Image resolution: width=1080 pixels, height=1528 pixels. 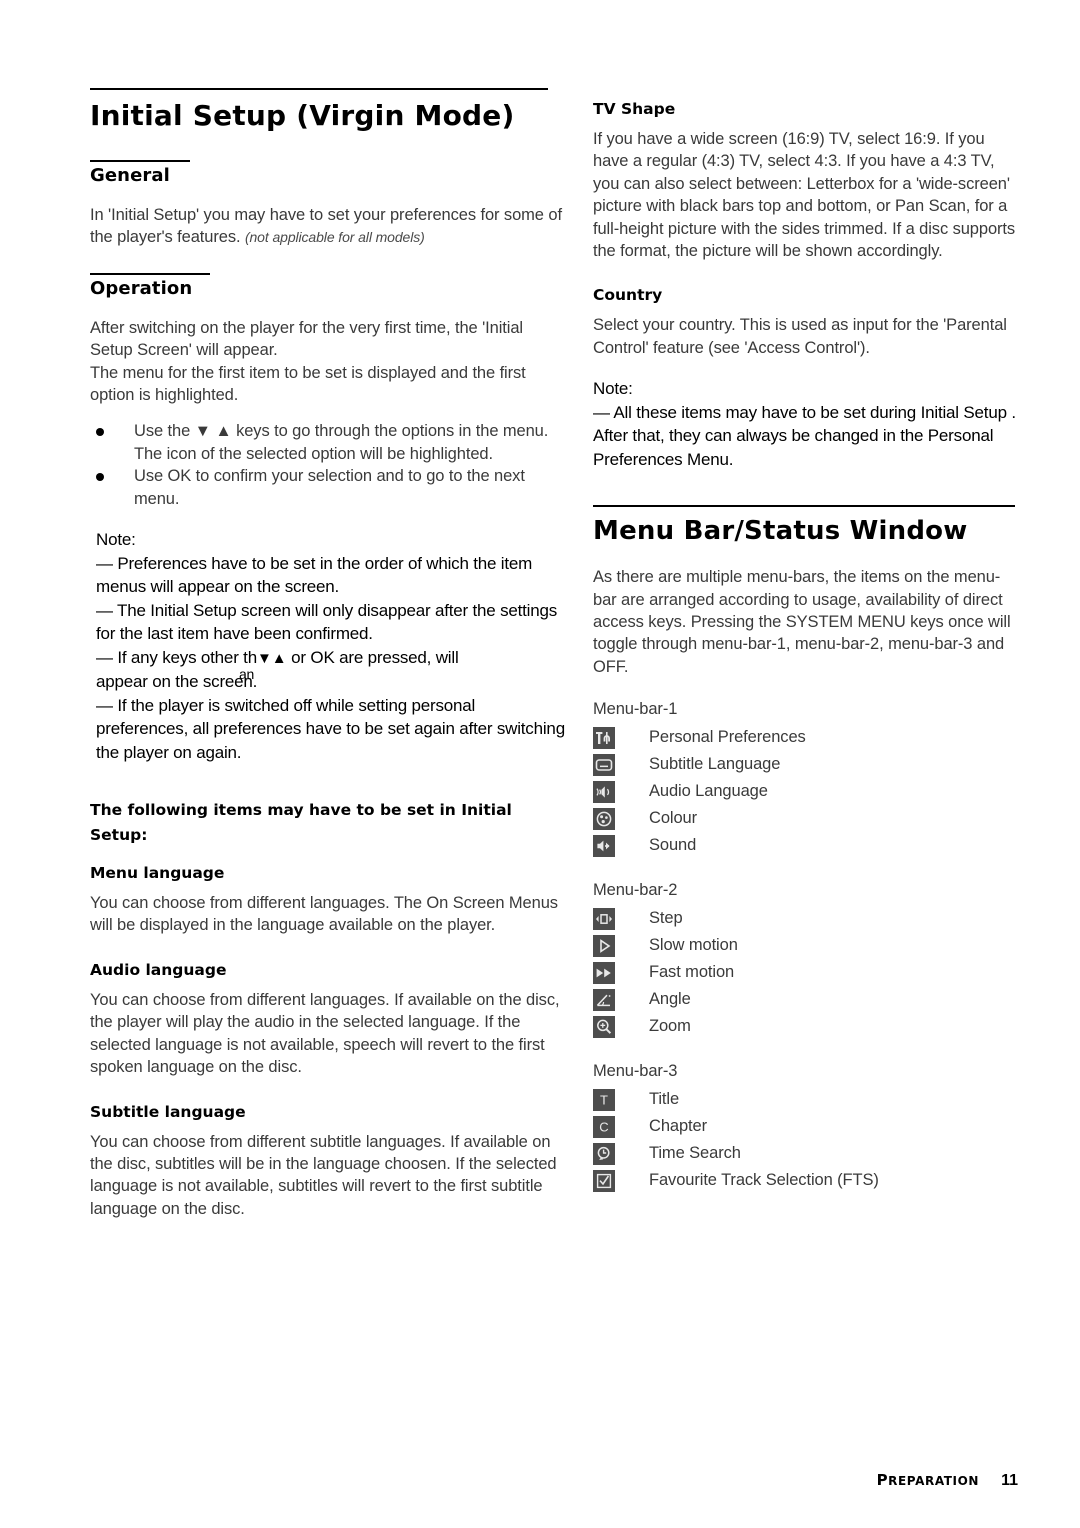 What do you see at coordinates (695, 1153) in the screenshot?
I see `menu-bar-item-label: Time Search` at bounding box center [695, 1153].